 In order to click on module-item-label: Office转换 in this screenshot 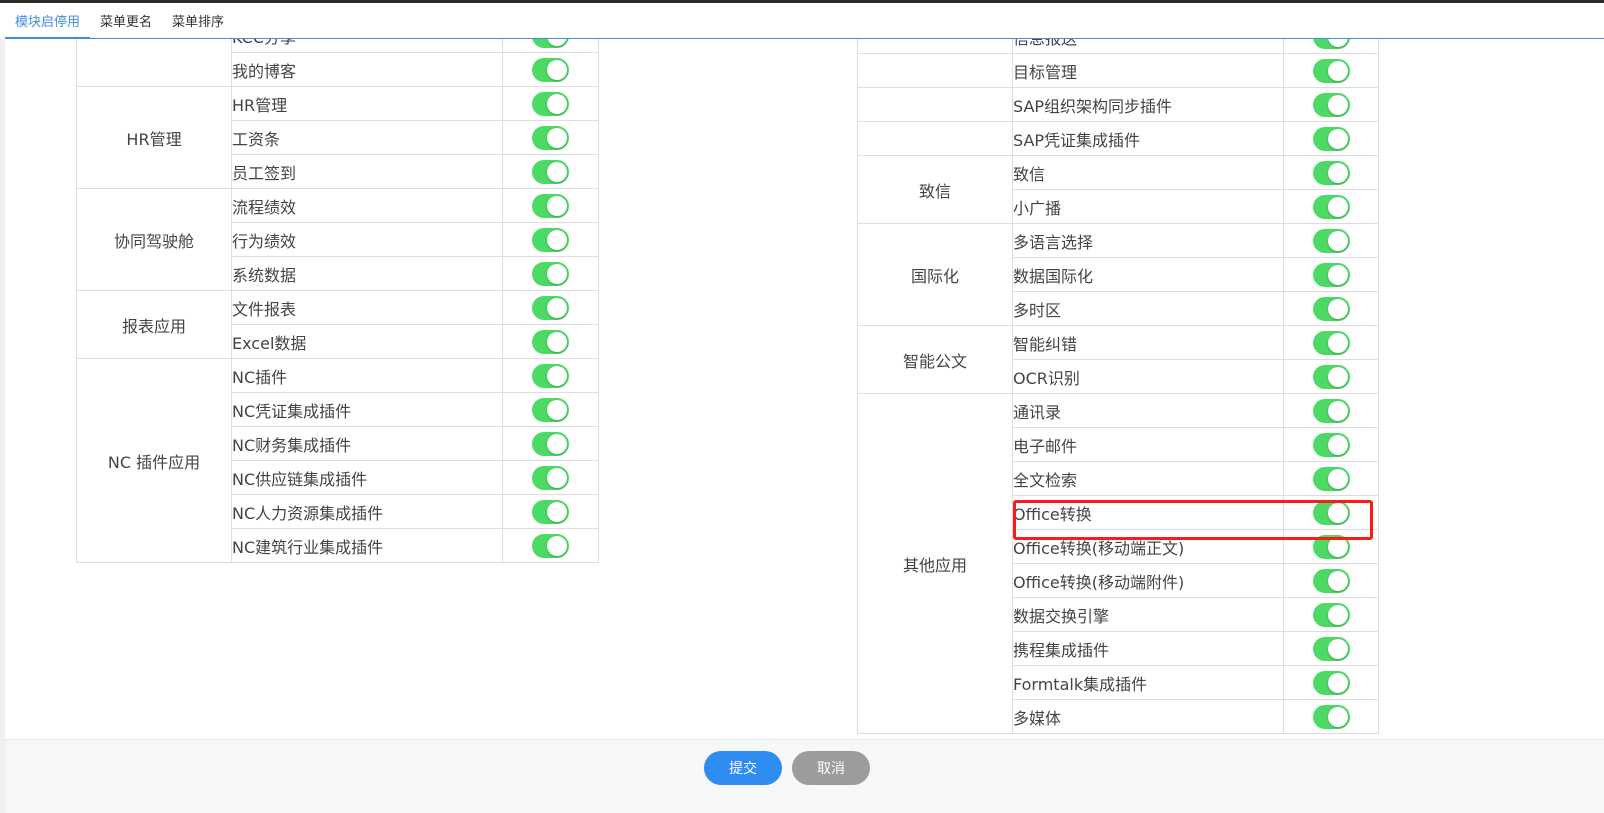, I will do `click(1148, 512)`.